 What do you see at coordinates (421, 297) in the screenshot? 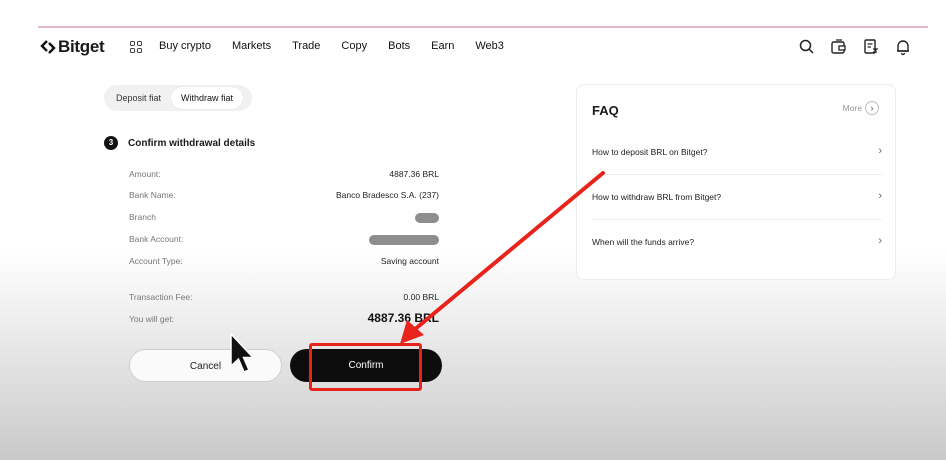
I see `fee-value: 0.00 BRL` at bounding box center [421, 297].